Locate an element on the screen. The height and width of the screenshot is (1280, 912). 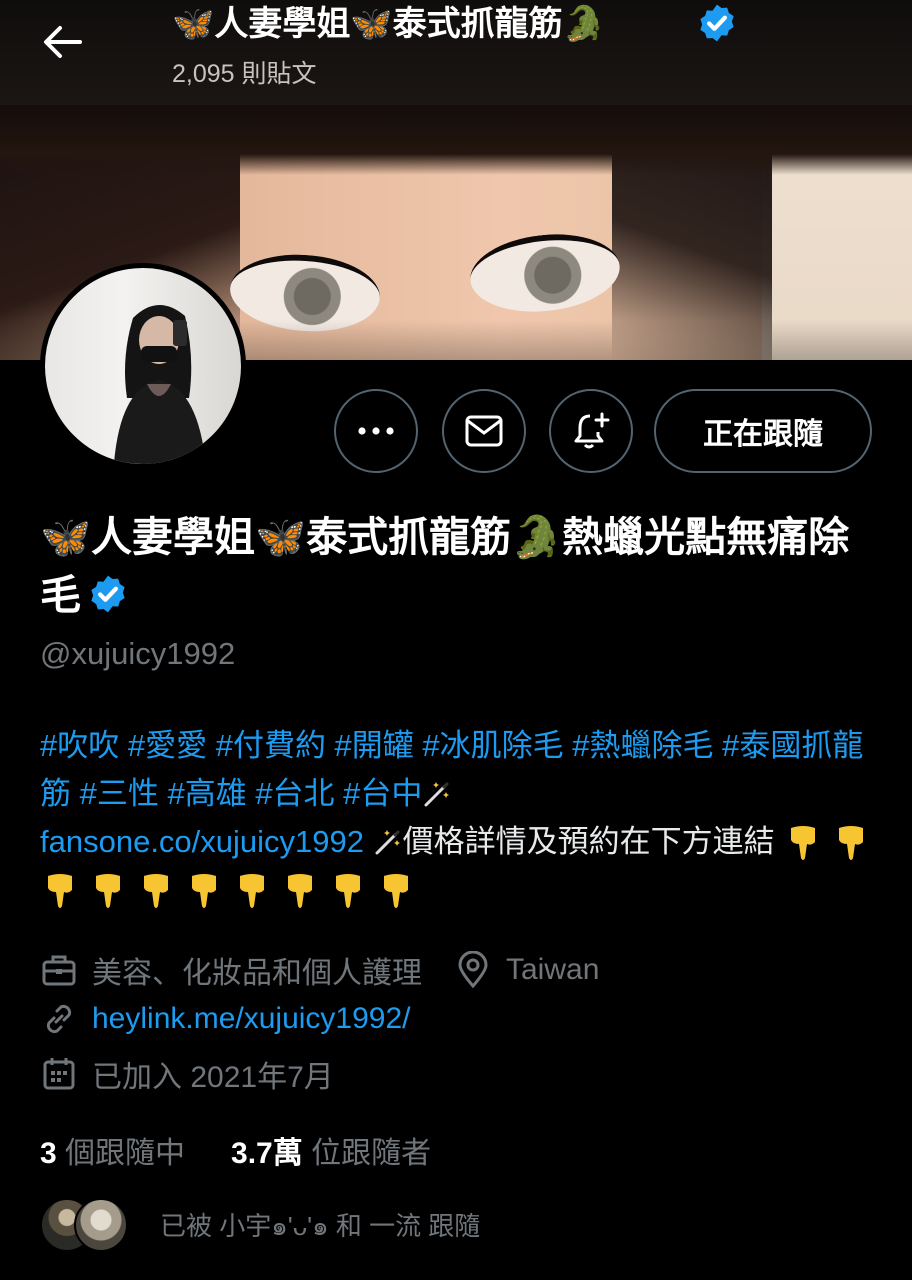
followed-by-row: 已被 小宇๑'ᴗ'๑ 和 一流 跟隨 is located at coordinates (260, 1226).